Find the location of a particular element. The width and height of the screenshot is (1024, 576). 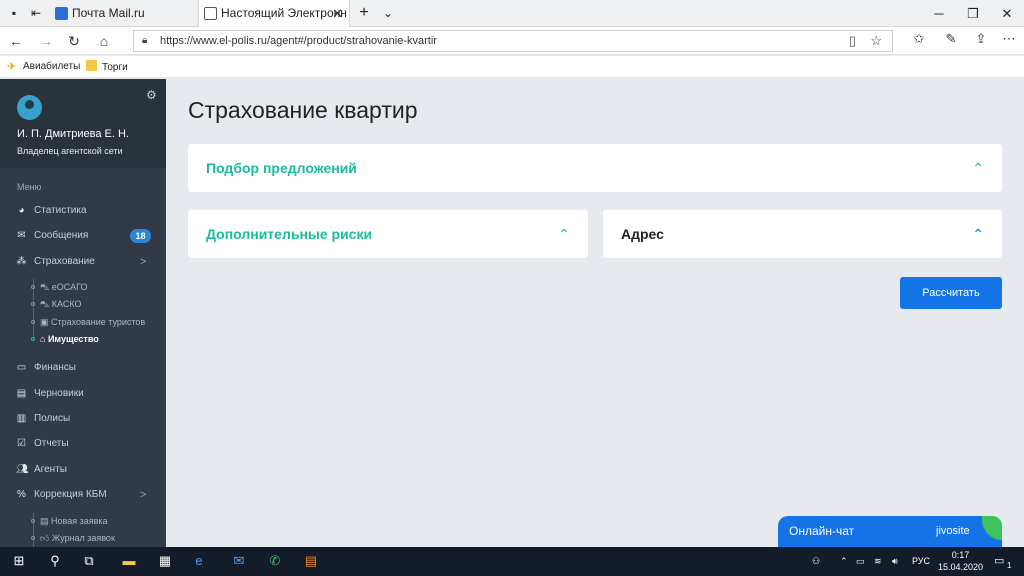

sidebar-item-messages: ✉ Сообщения 18 is located at coordinates (83, 236).